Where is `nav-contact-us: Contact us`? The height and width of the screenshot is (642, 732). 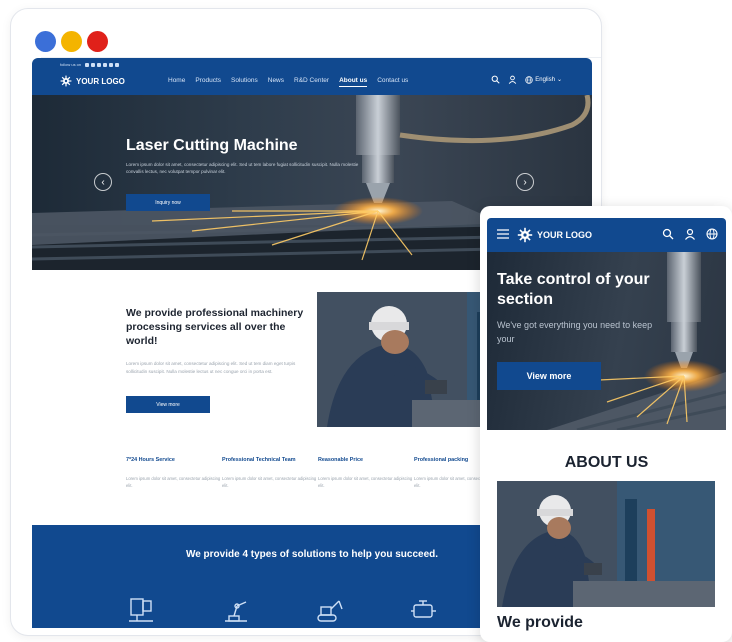
nav-contact-us: Contact us is located at coordinates (392, 82).